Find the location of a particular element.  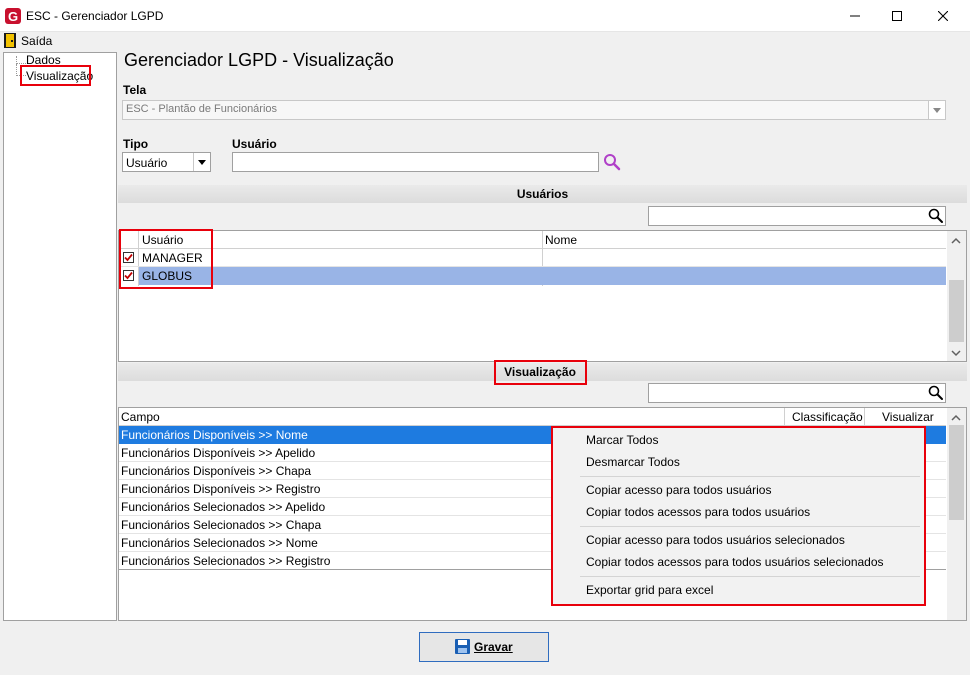

close-icon is located at coordinates (943, 16).